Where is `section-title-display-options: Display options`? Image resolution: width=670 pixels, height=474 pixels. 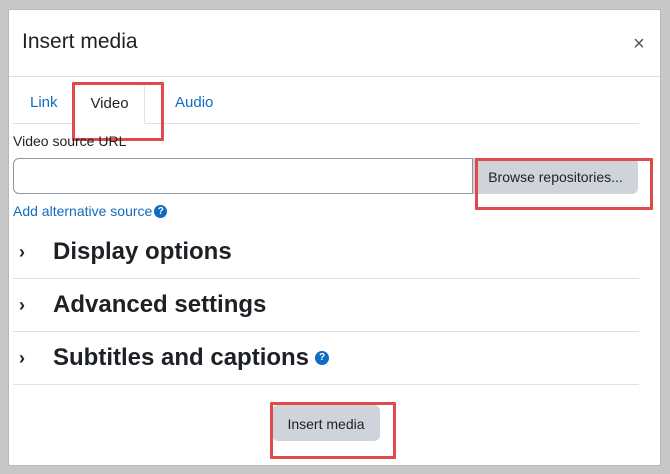 section-title-display-options: Display options is located at coordinates (142, 251).